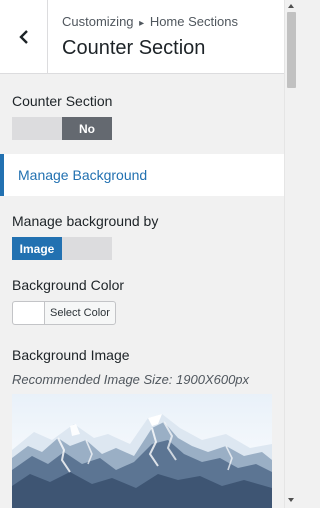  Describe the element at coordinates (37, 248) in the screenshot. I see `manage-by-value: Image` at that location.